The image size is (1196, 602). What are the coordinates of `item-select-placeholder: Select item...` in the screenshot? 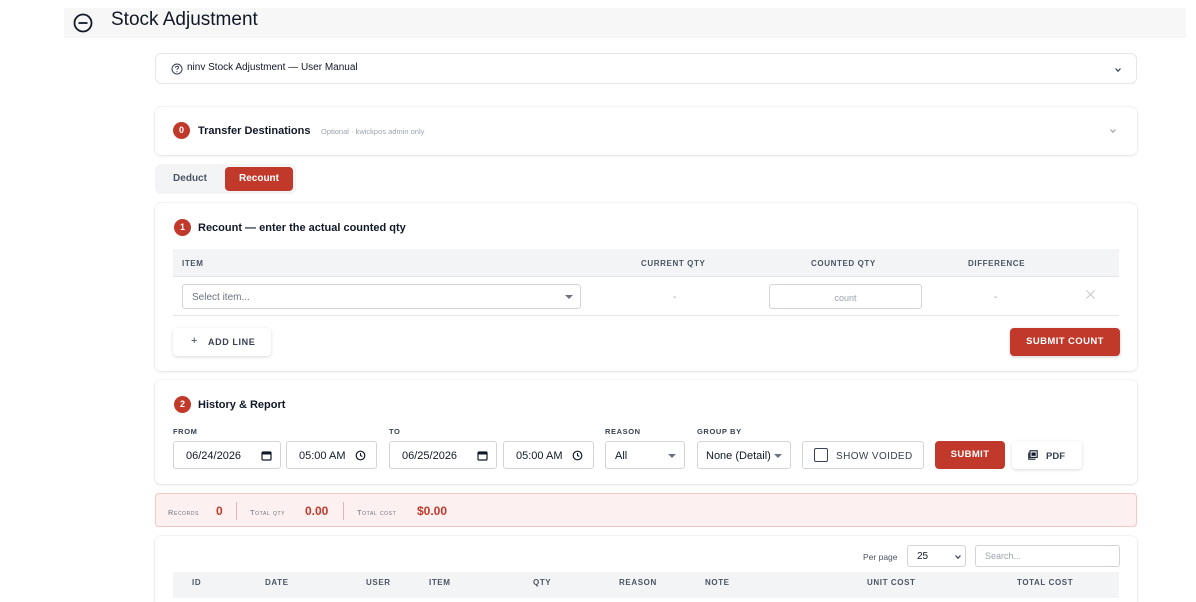 It's located at (221, 297).